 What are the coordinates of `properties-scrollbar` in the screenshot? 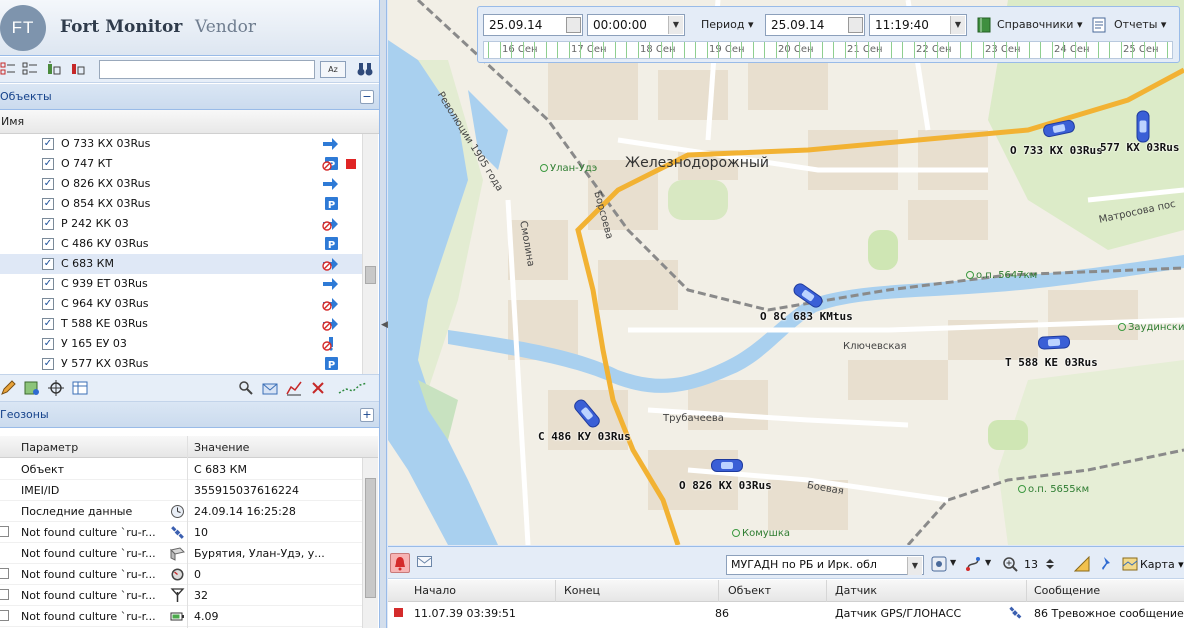 It's located at (370, 543).